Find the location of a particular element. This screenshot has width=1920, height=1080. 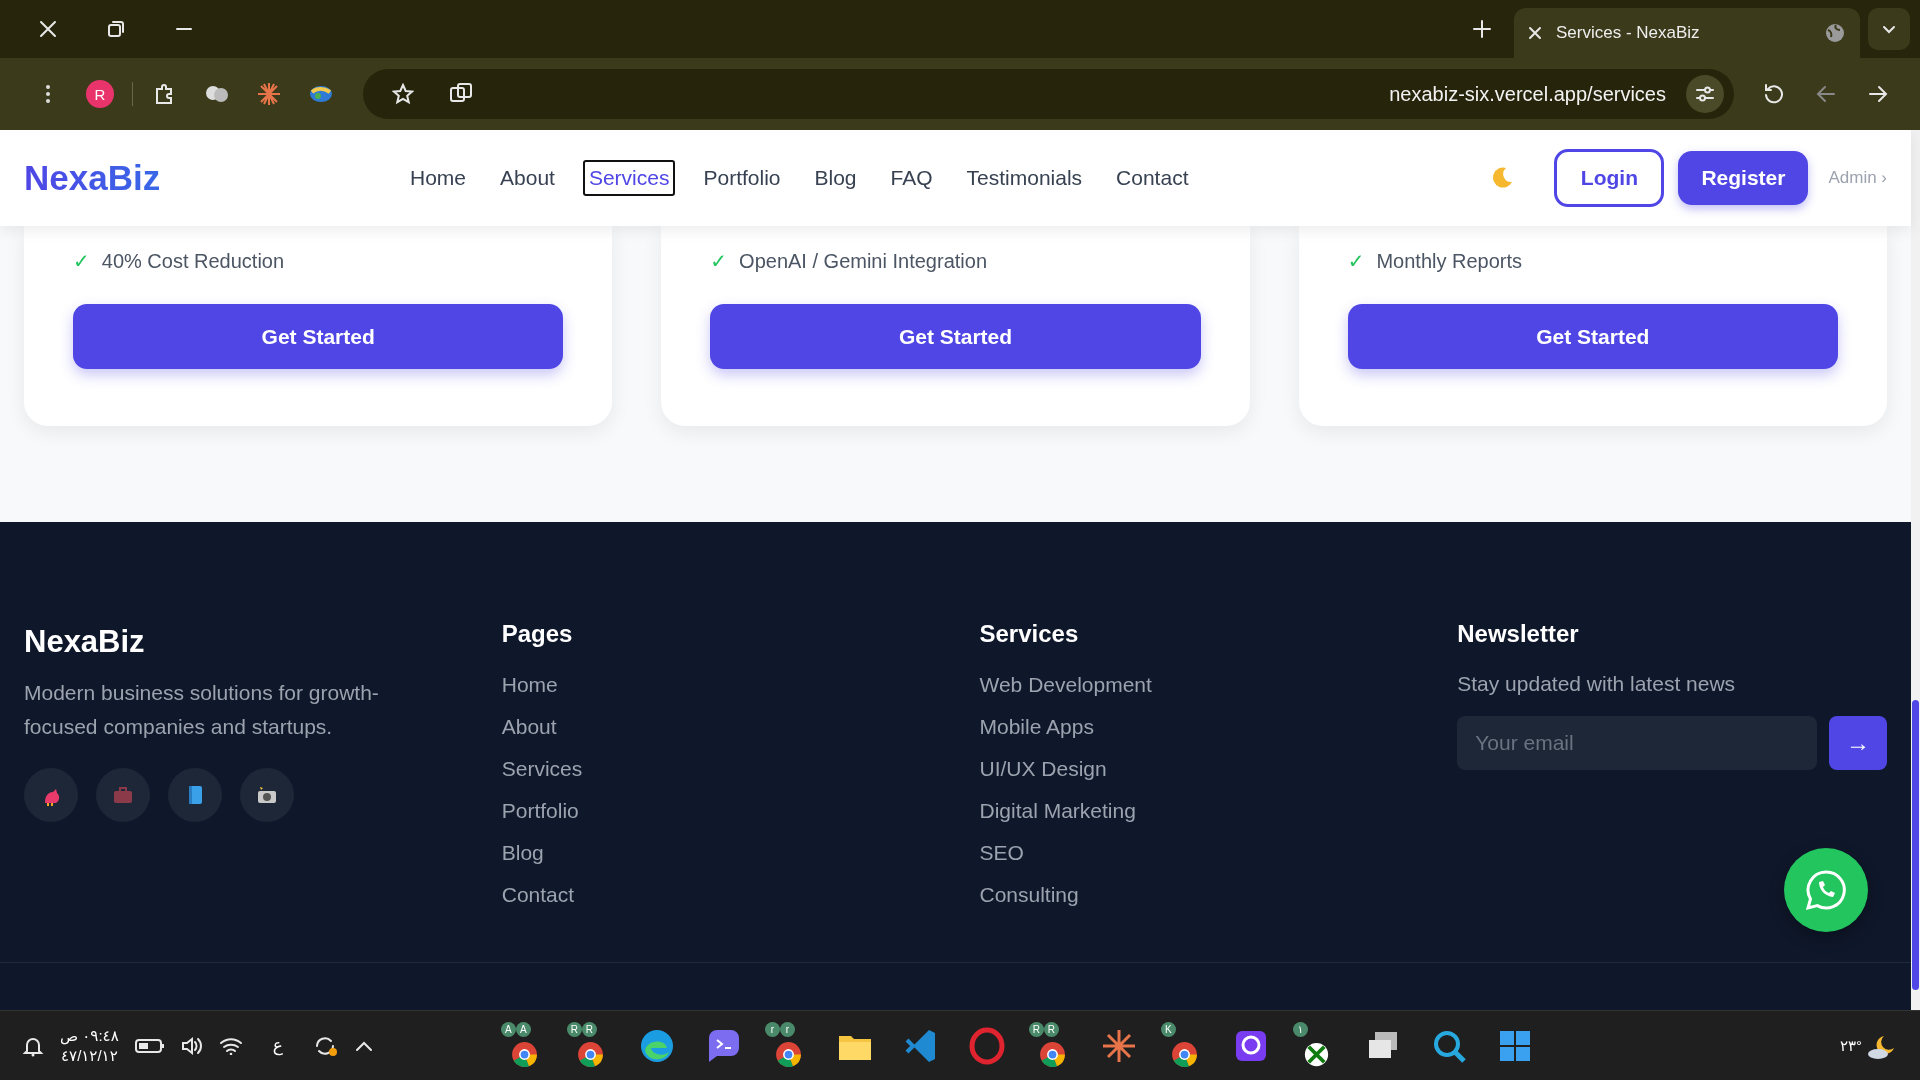

footer-tagline: Modern business solutions for growth-focused companies and startups. is located at coordinates (202, 710).